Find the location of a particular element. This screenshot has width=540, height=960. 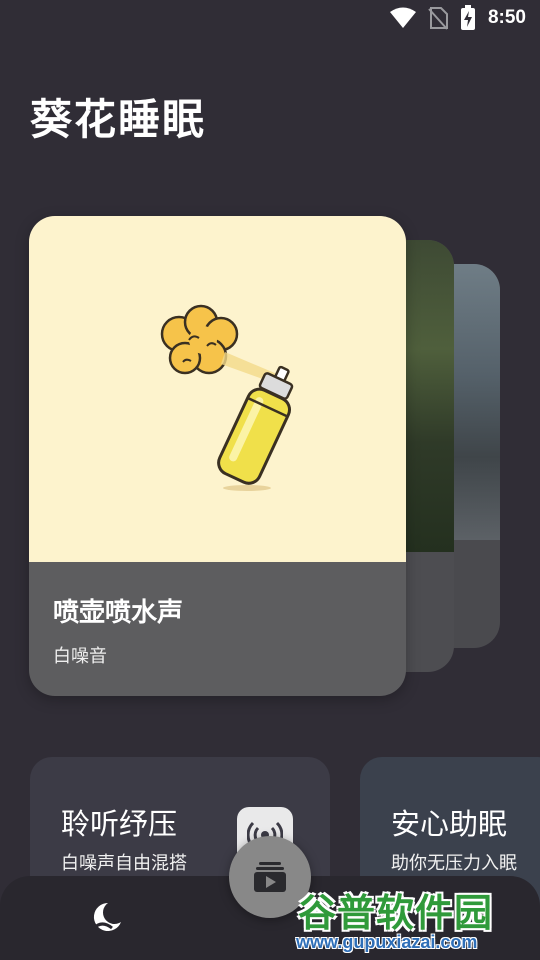

feature-subtitle: 白噪声自由混搭 is located at coordinates (124, 863).